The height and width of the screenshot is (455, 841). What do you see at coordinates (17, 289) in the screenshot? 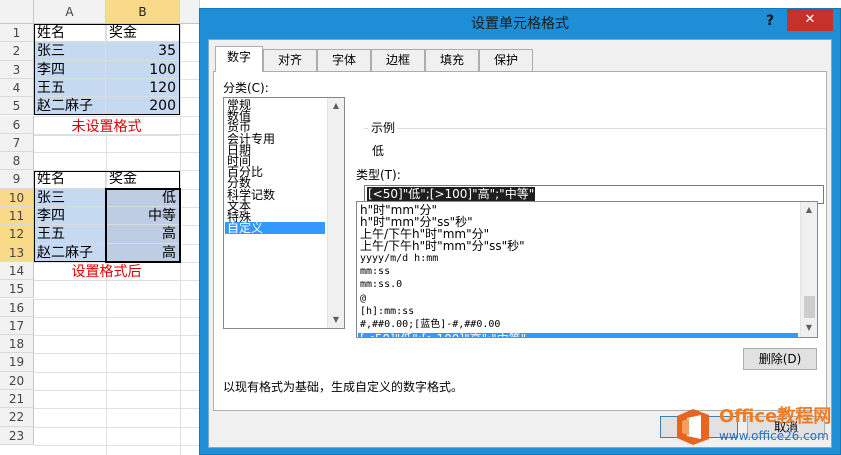
I see `row-header: 15` at bounding box center [17, 289].